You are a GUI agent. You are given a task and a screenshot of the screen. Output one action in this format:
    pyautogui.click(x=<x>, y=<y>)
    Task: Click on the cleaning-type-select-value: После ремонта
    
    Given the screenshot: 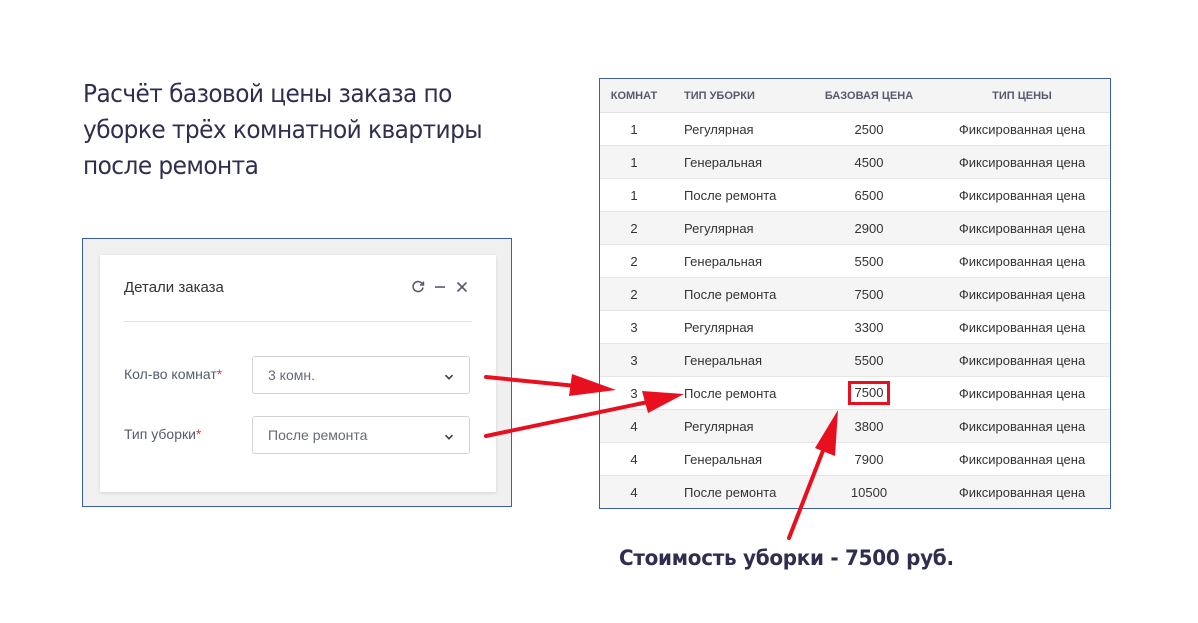 What is the action you would take?
    pyautogui.click(x=318, y=435)
    